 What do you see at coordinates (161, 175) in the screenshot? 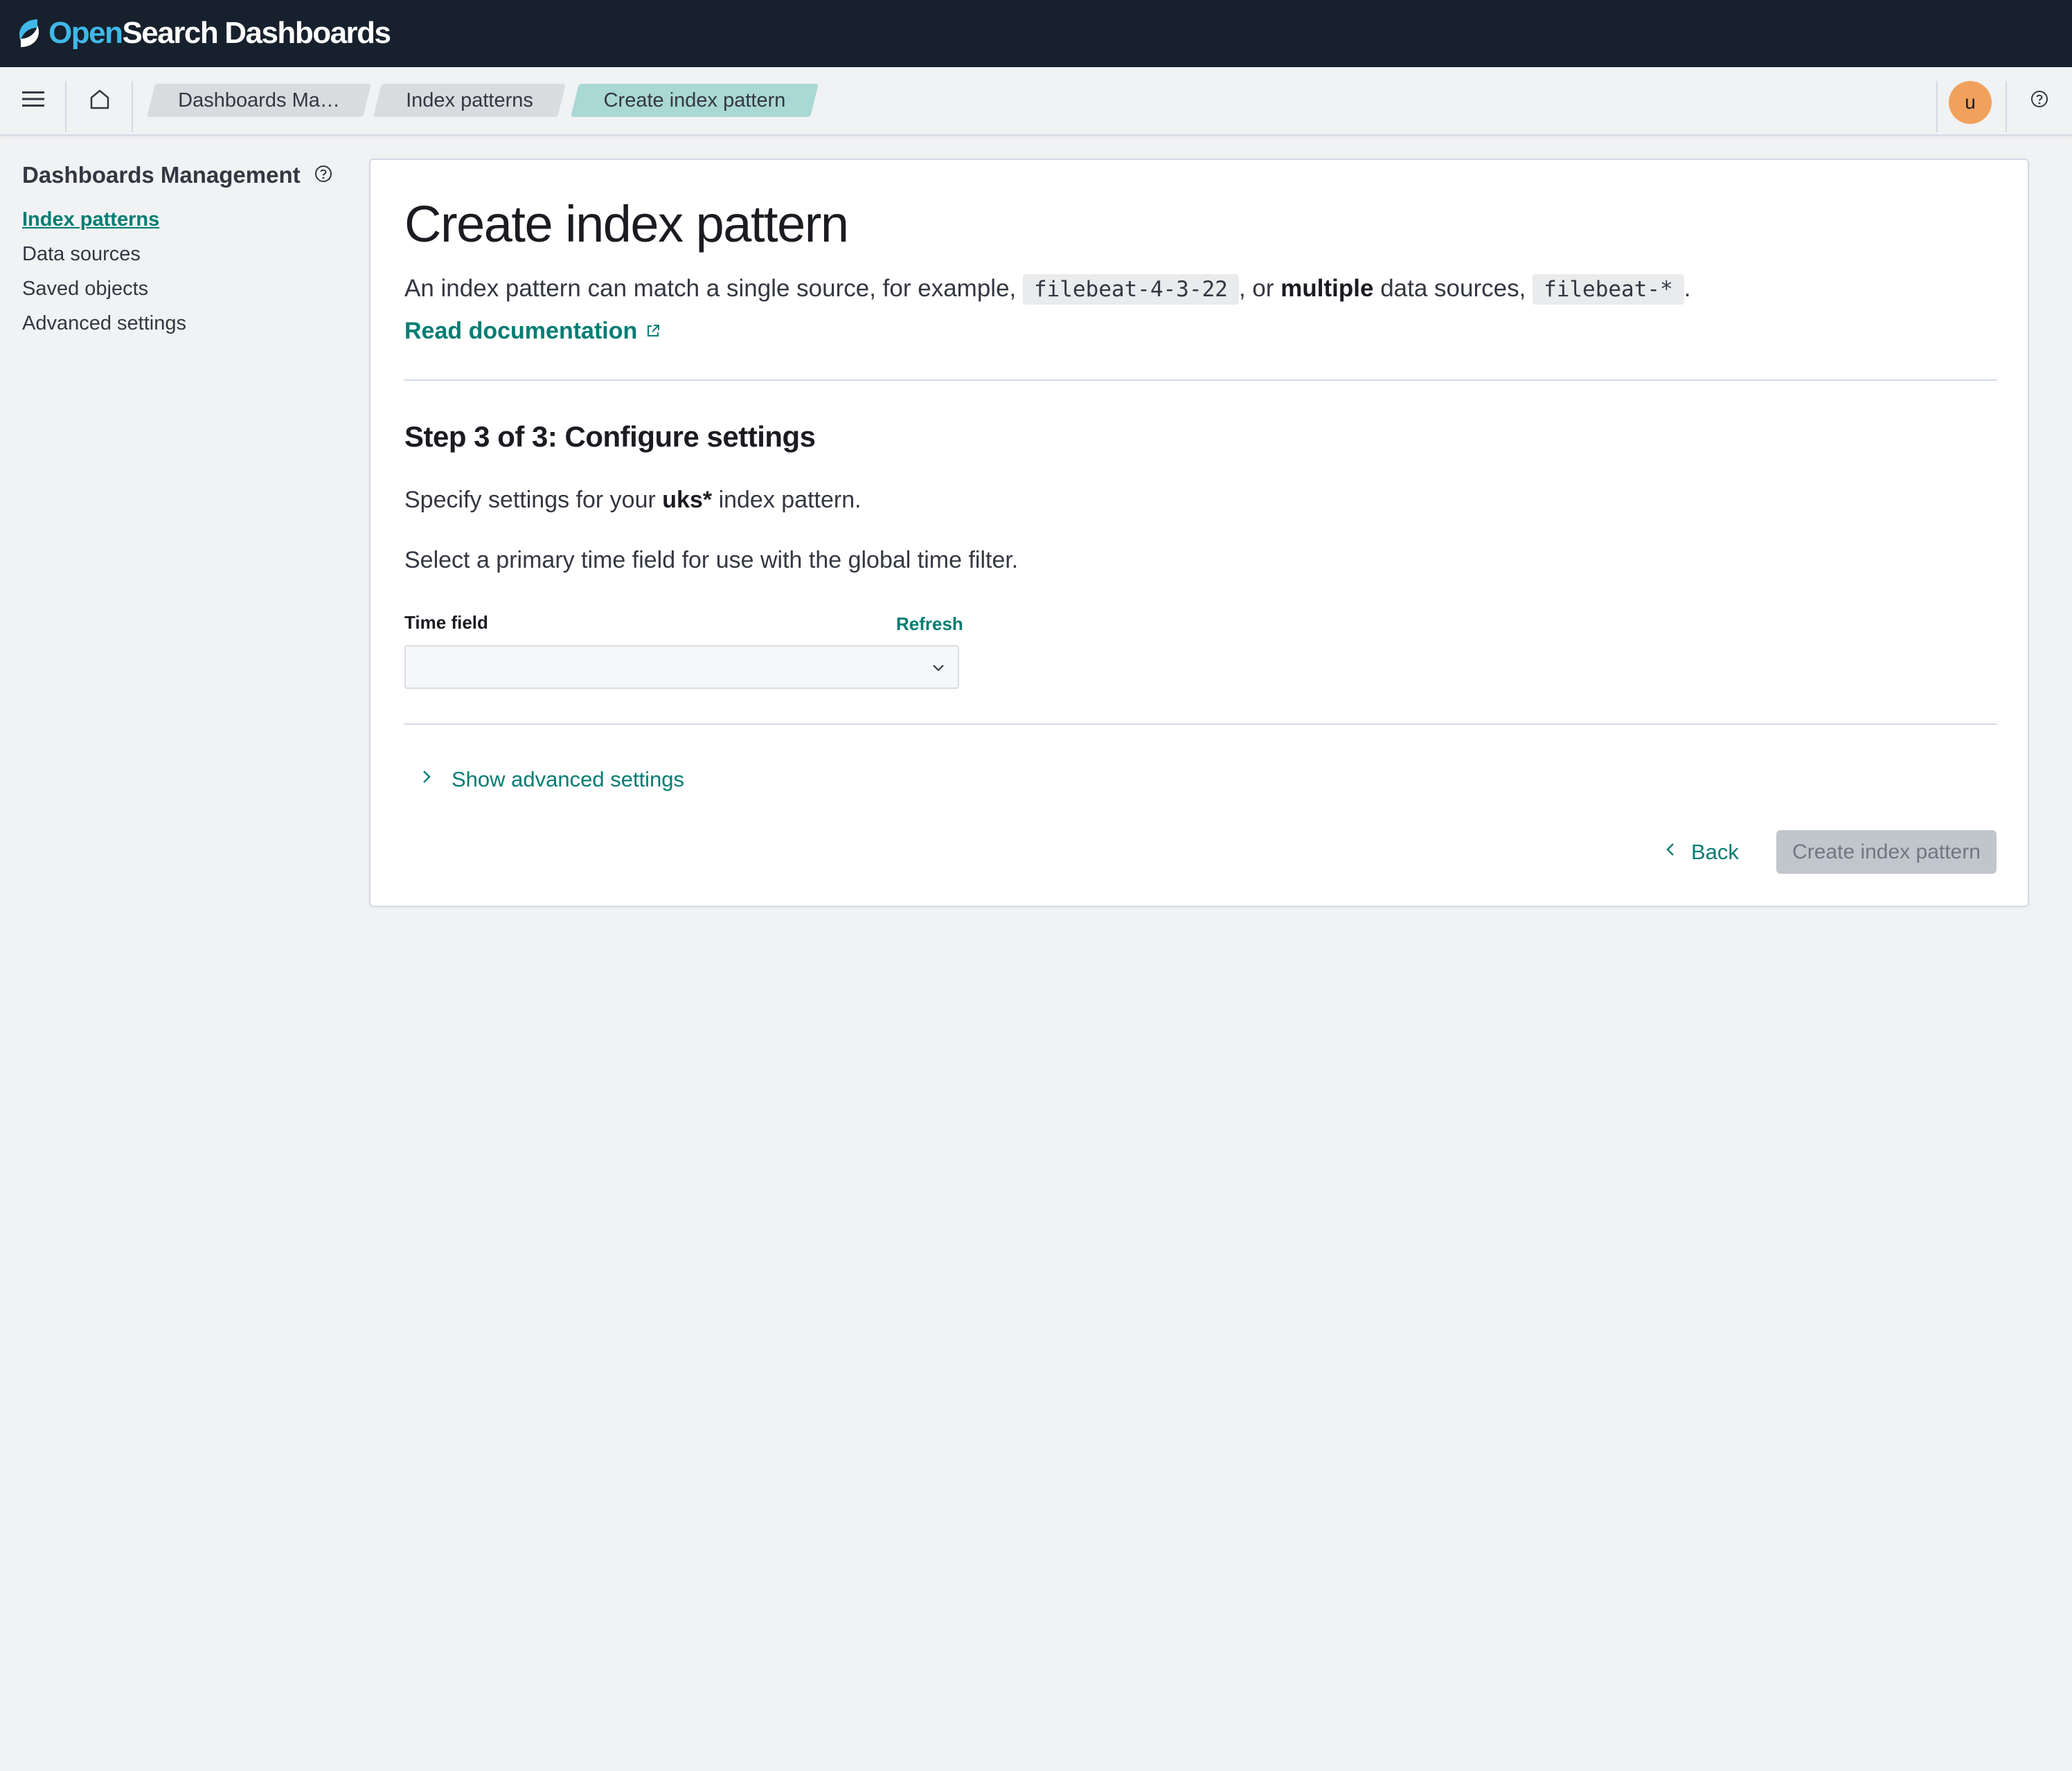
I see `sidebar-title-text: Dashboards Management` at bounding box center [161, 175].